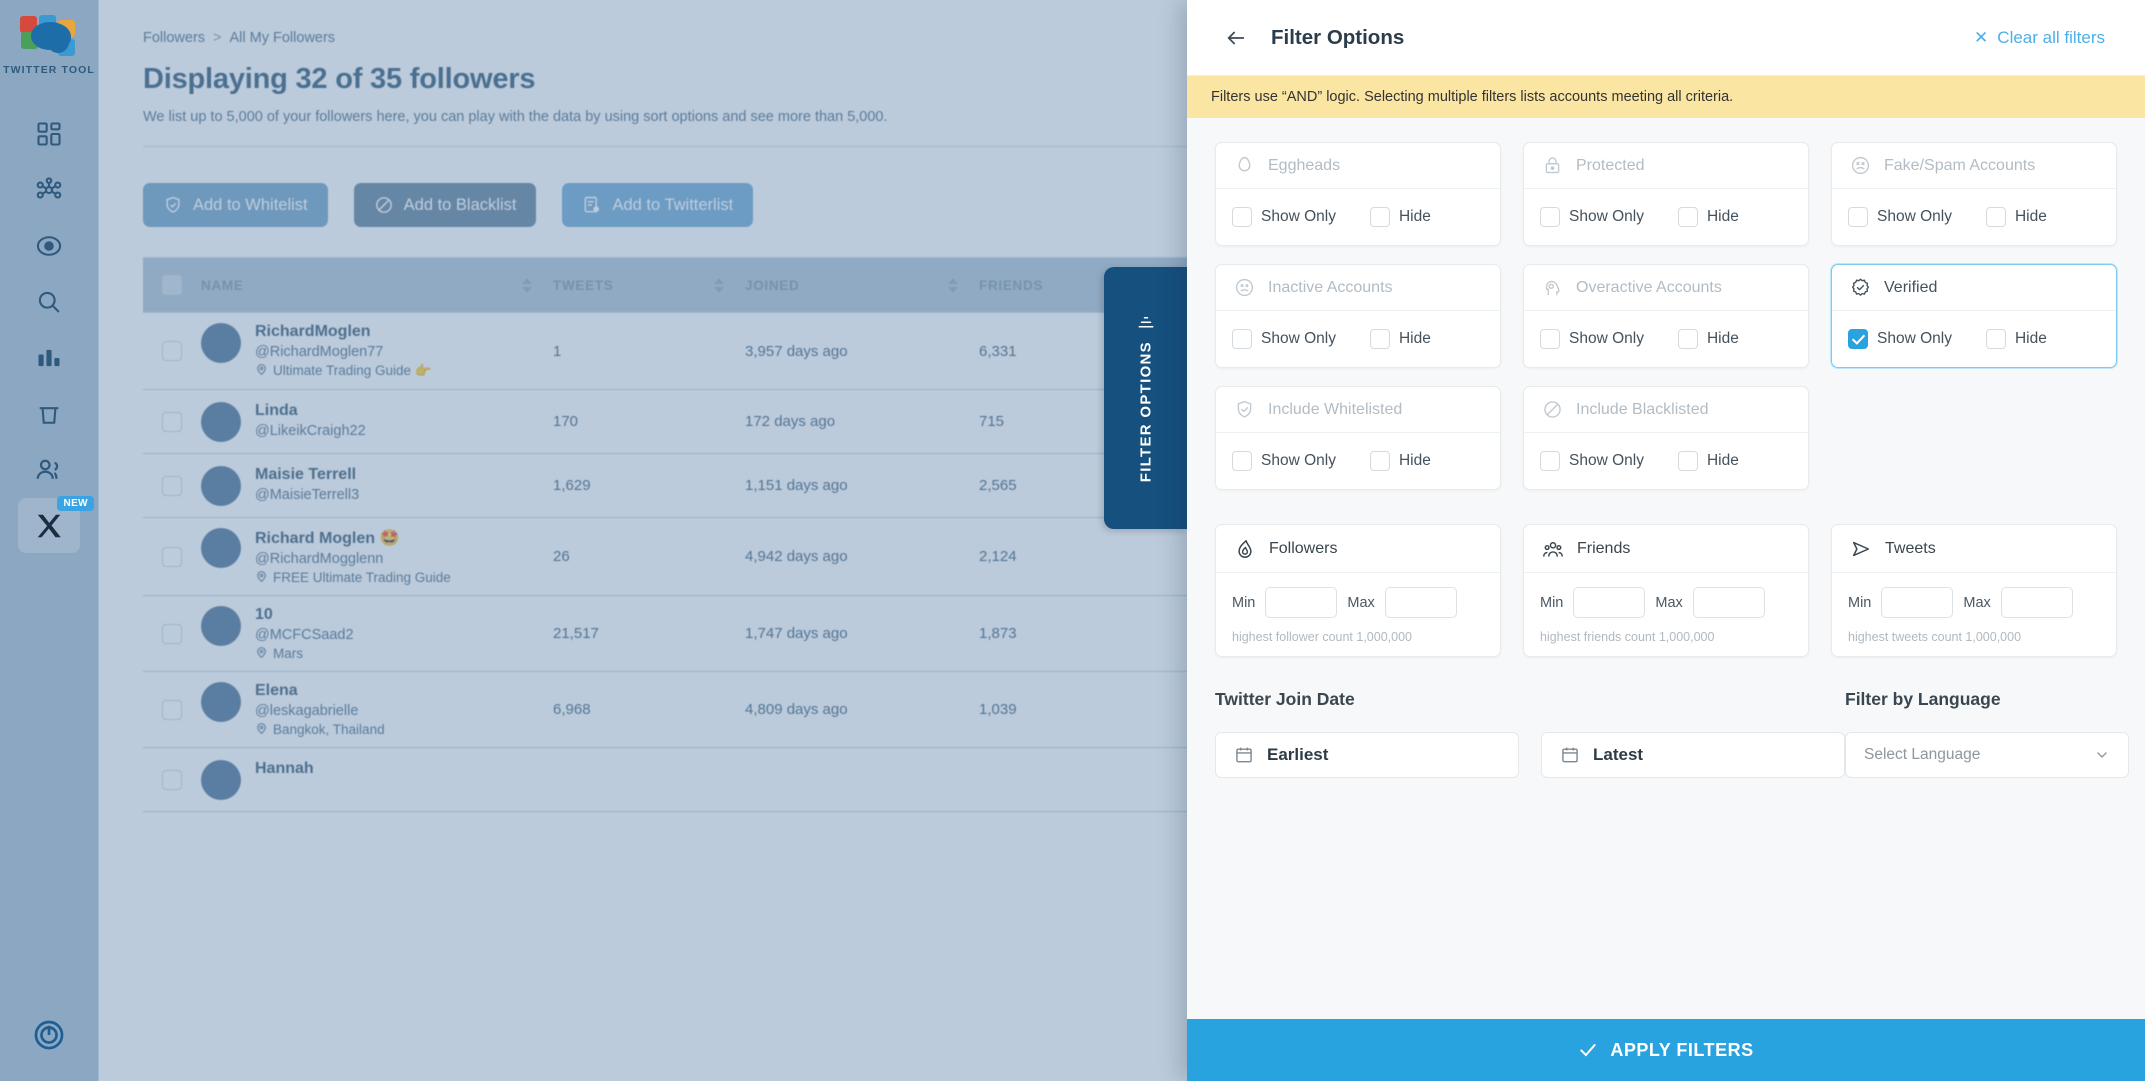  I want to click on add-to-whitelist-button: Add to Whitelist, so click(235, 205).